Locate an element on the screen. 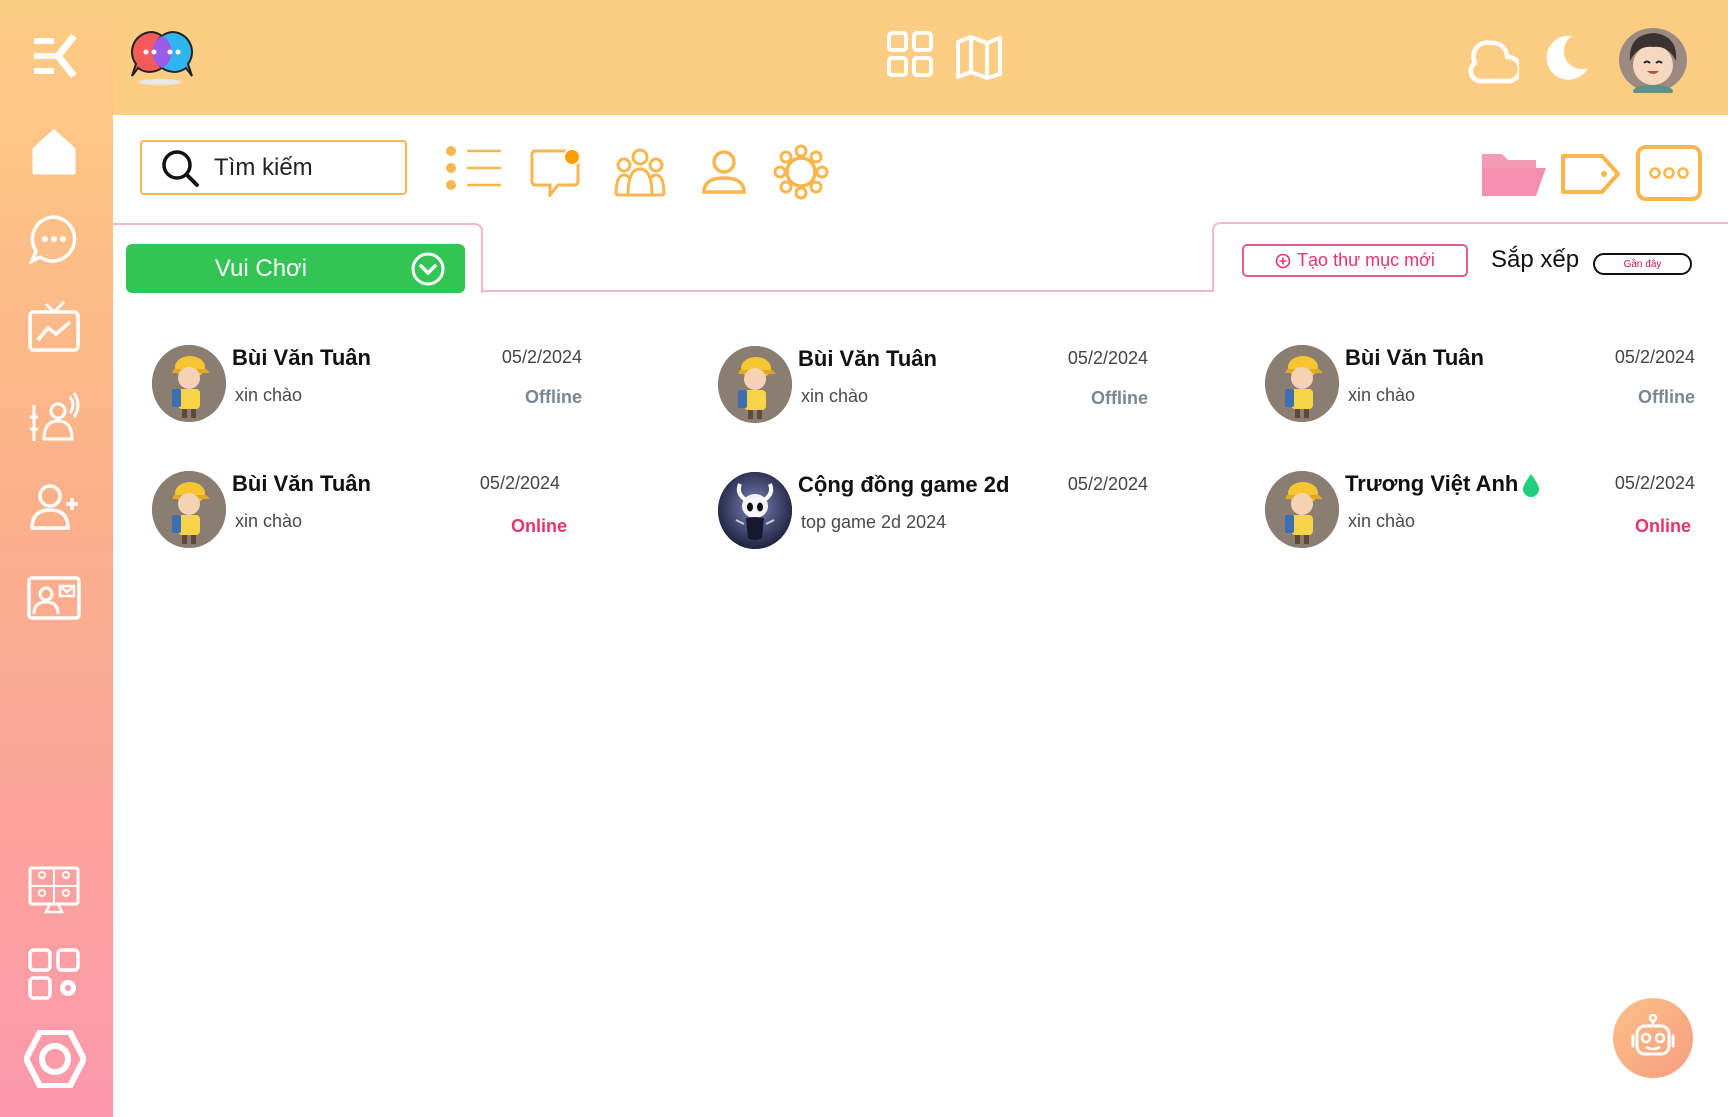  folder-dropdown-label: Vui Chơi is located at coordinates (261, 268).